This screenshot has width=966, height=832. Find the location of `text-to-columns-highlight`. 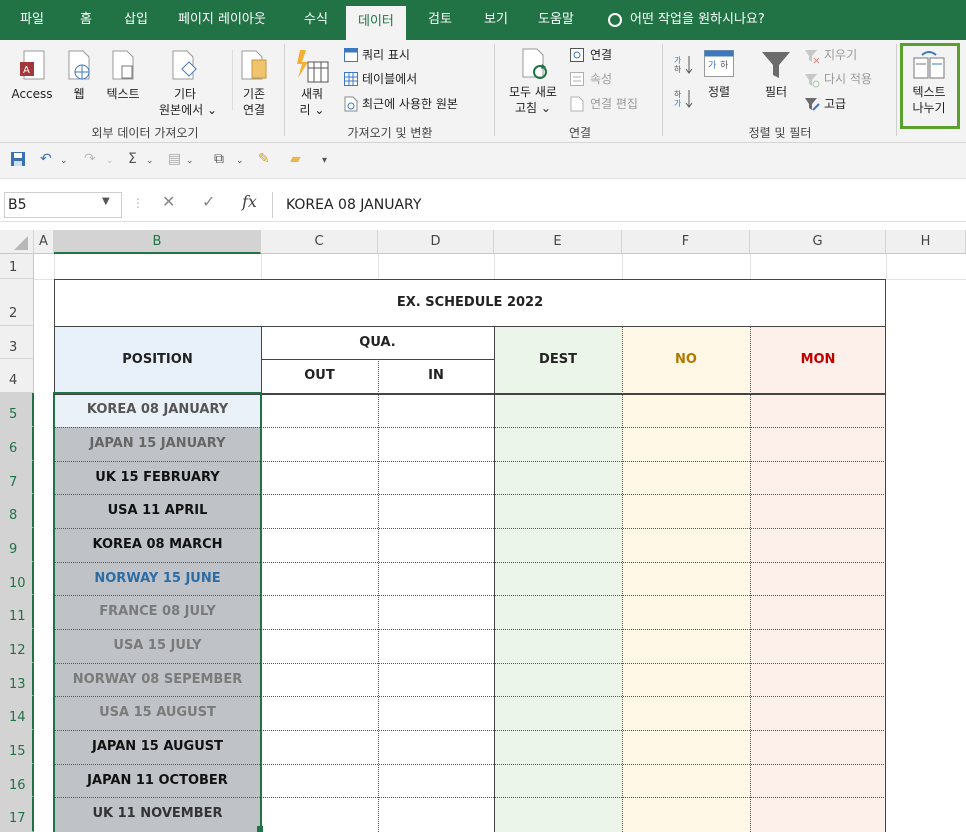

text-to-columns-highlight is located at coordinates (930, 86).